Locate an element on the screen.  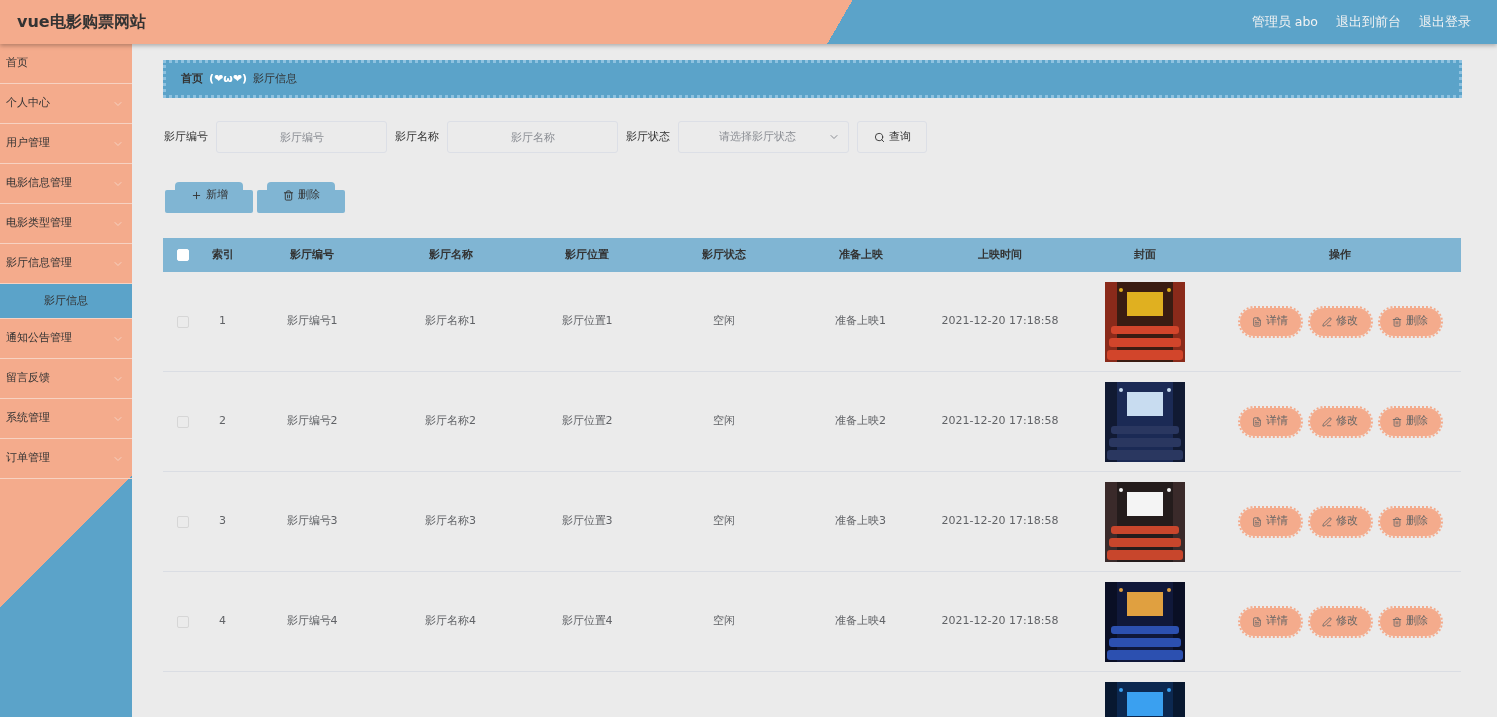
table-cell: 准备上映3 is located at coordinates (860, 521).